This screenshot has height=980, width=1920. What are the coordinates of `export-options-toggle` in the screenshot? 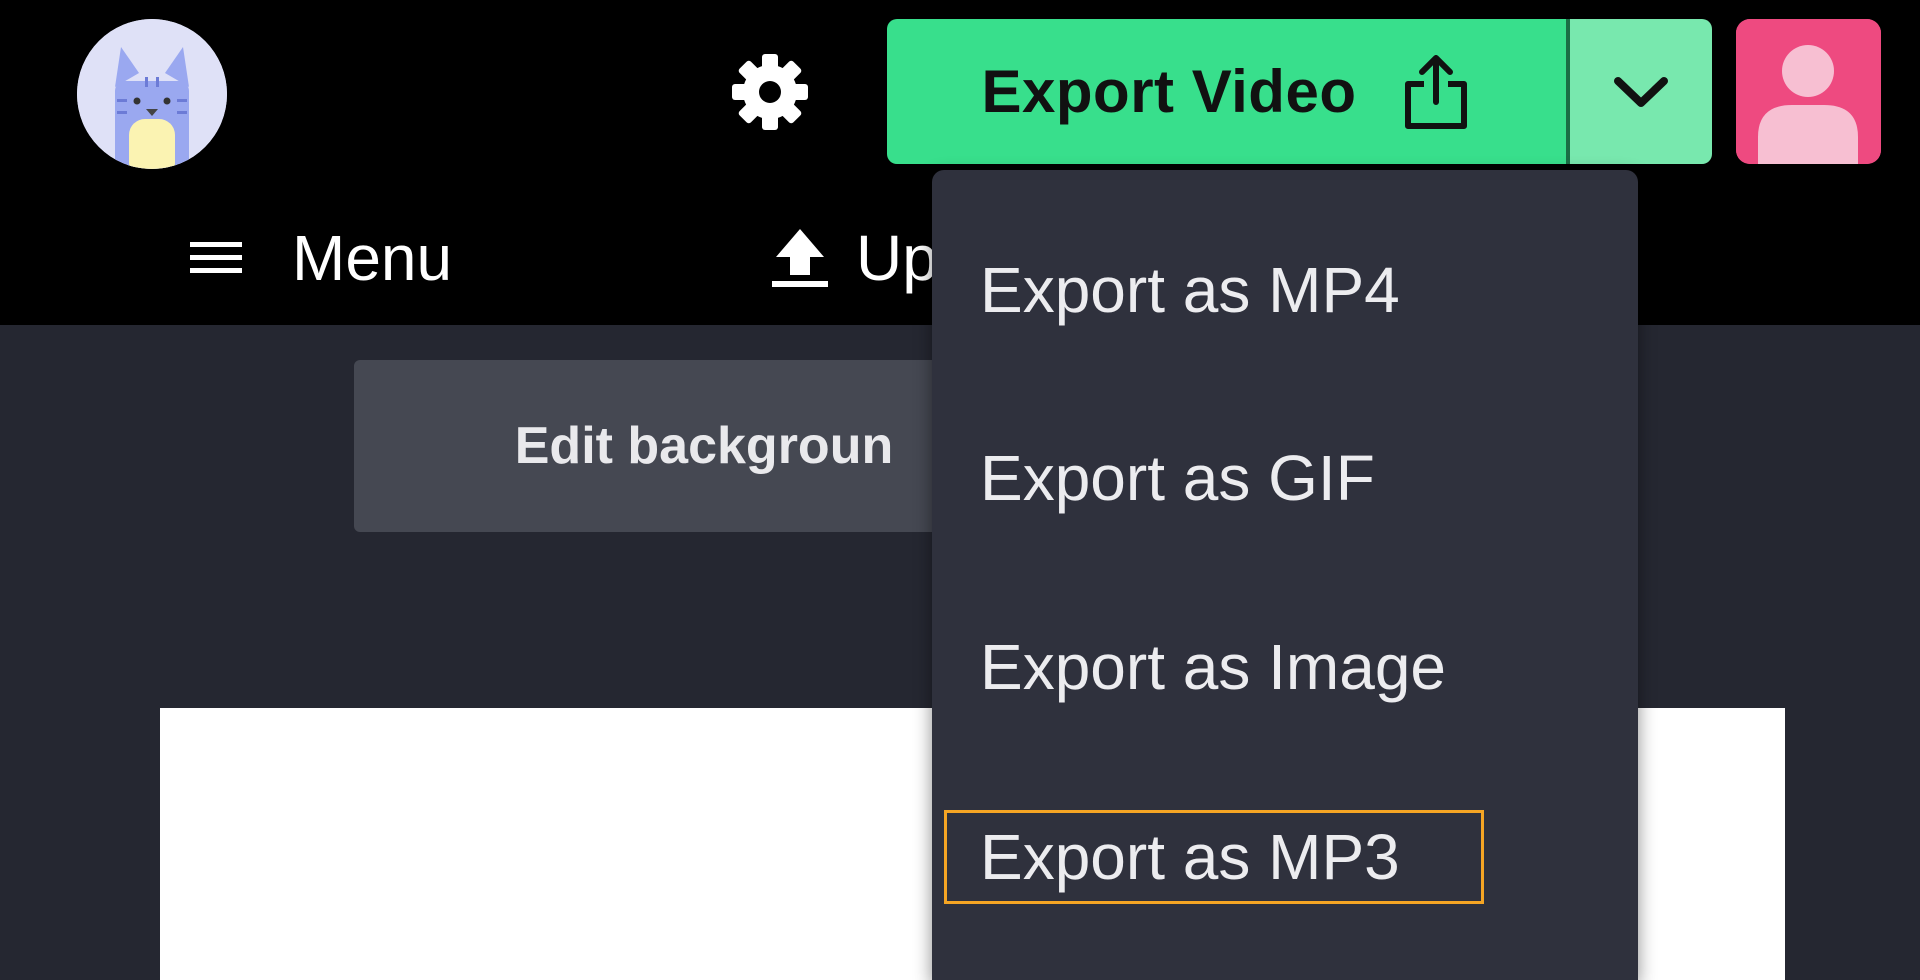 It's located at (1641, 91).